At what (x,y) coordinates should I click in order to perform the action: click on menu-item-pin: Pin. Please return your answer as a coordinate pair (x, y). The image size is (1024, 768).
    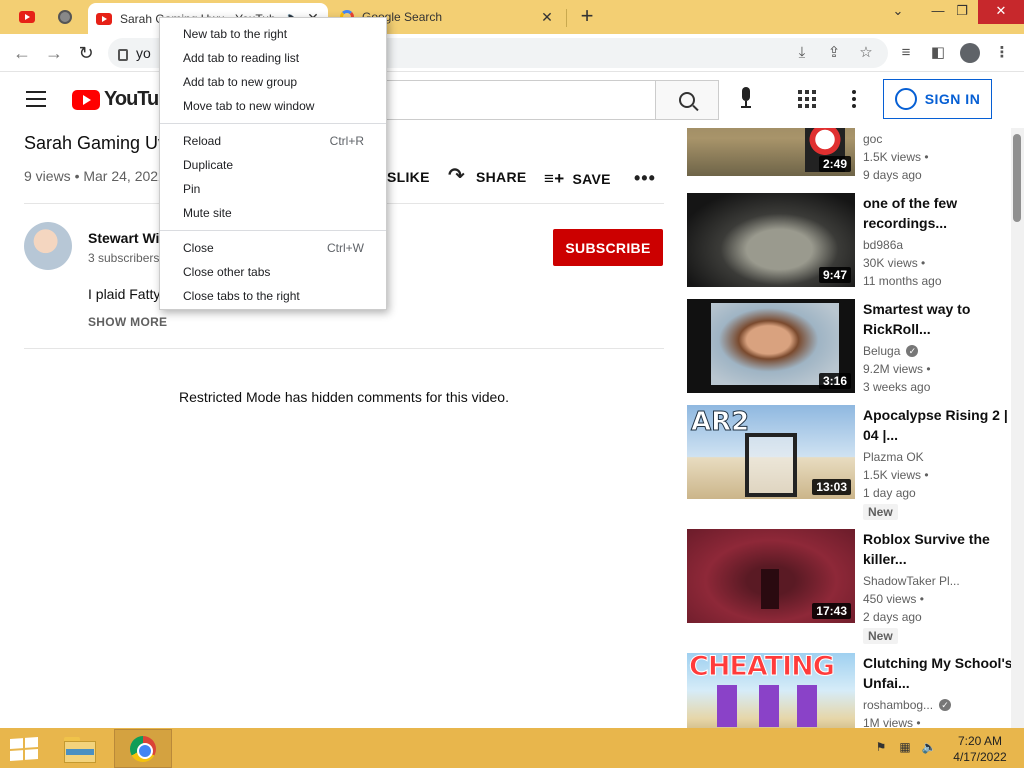
    Looking at the image, I should click on (273, 189).